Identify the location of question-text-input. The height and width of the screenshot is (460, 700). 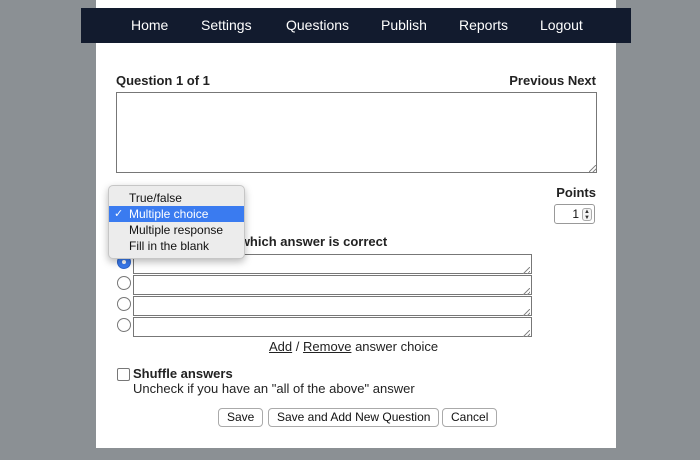
(356, 132).